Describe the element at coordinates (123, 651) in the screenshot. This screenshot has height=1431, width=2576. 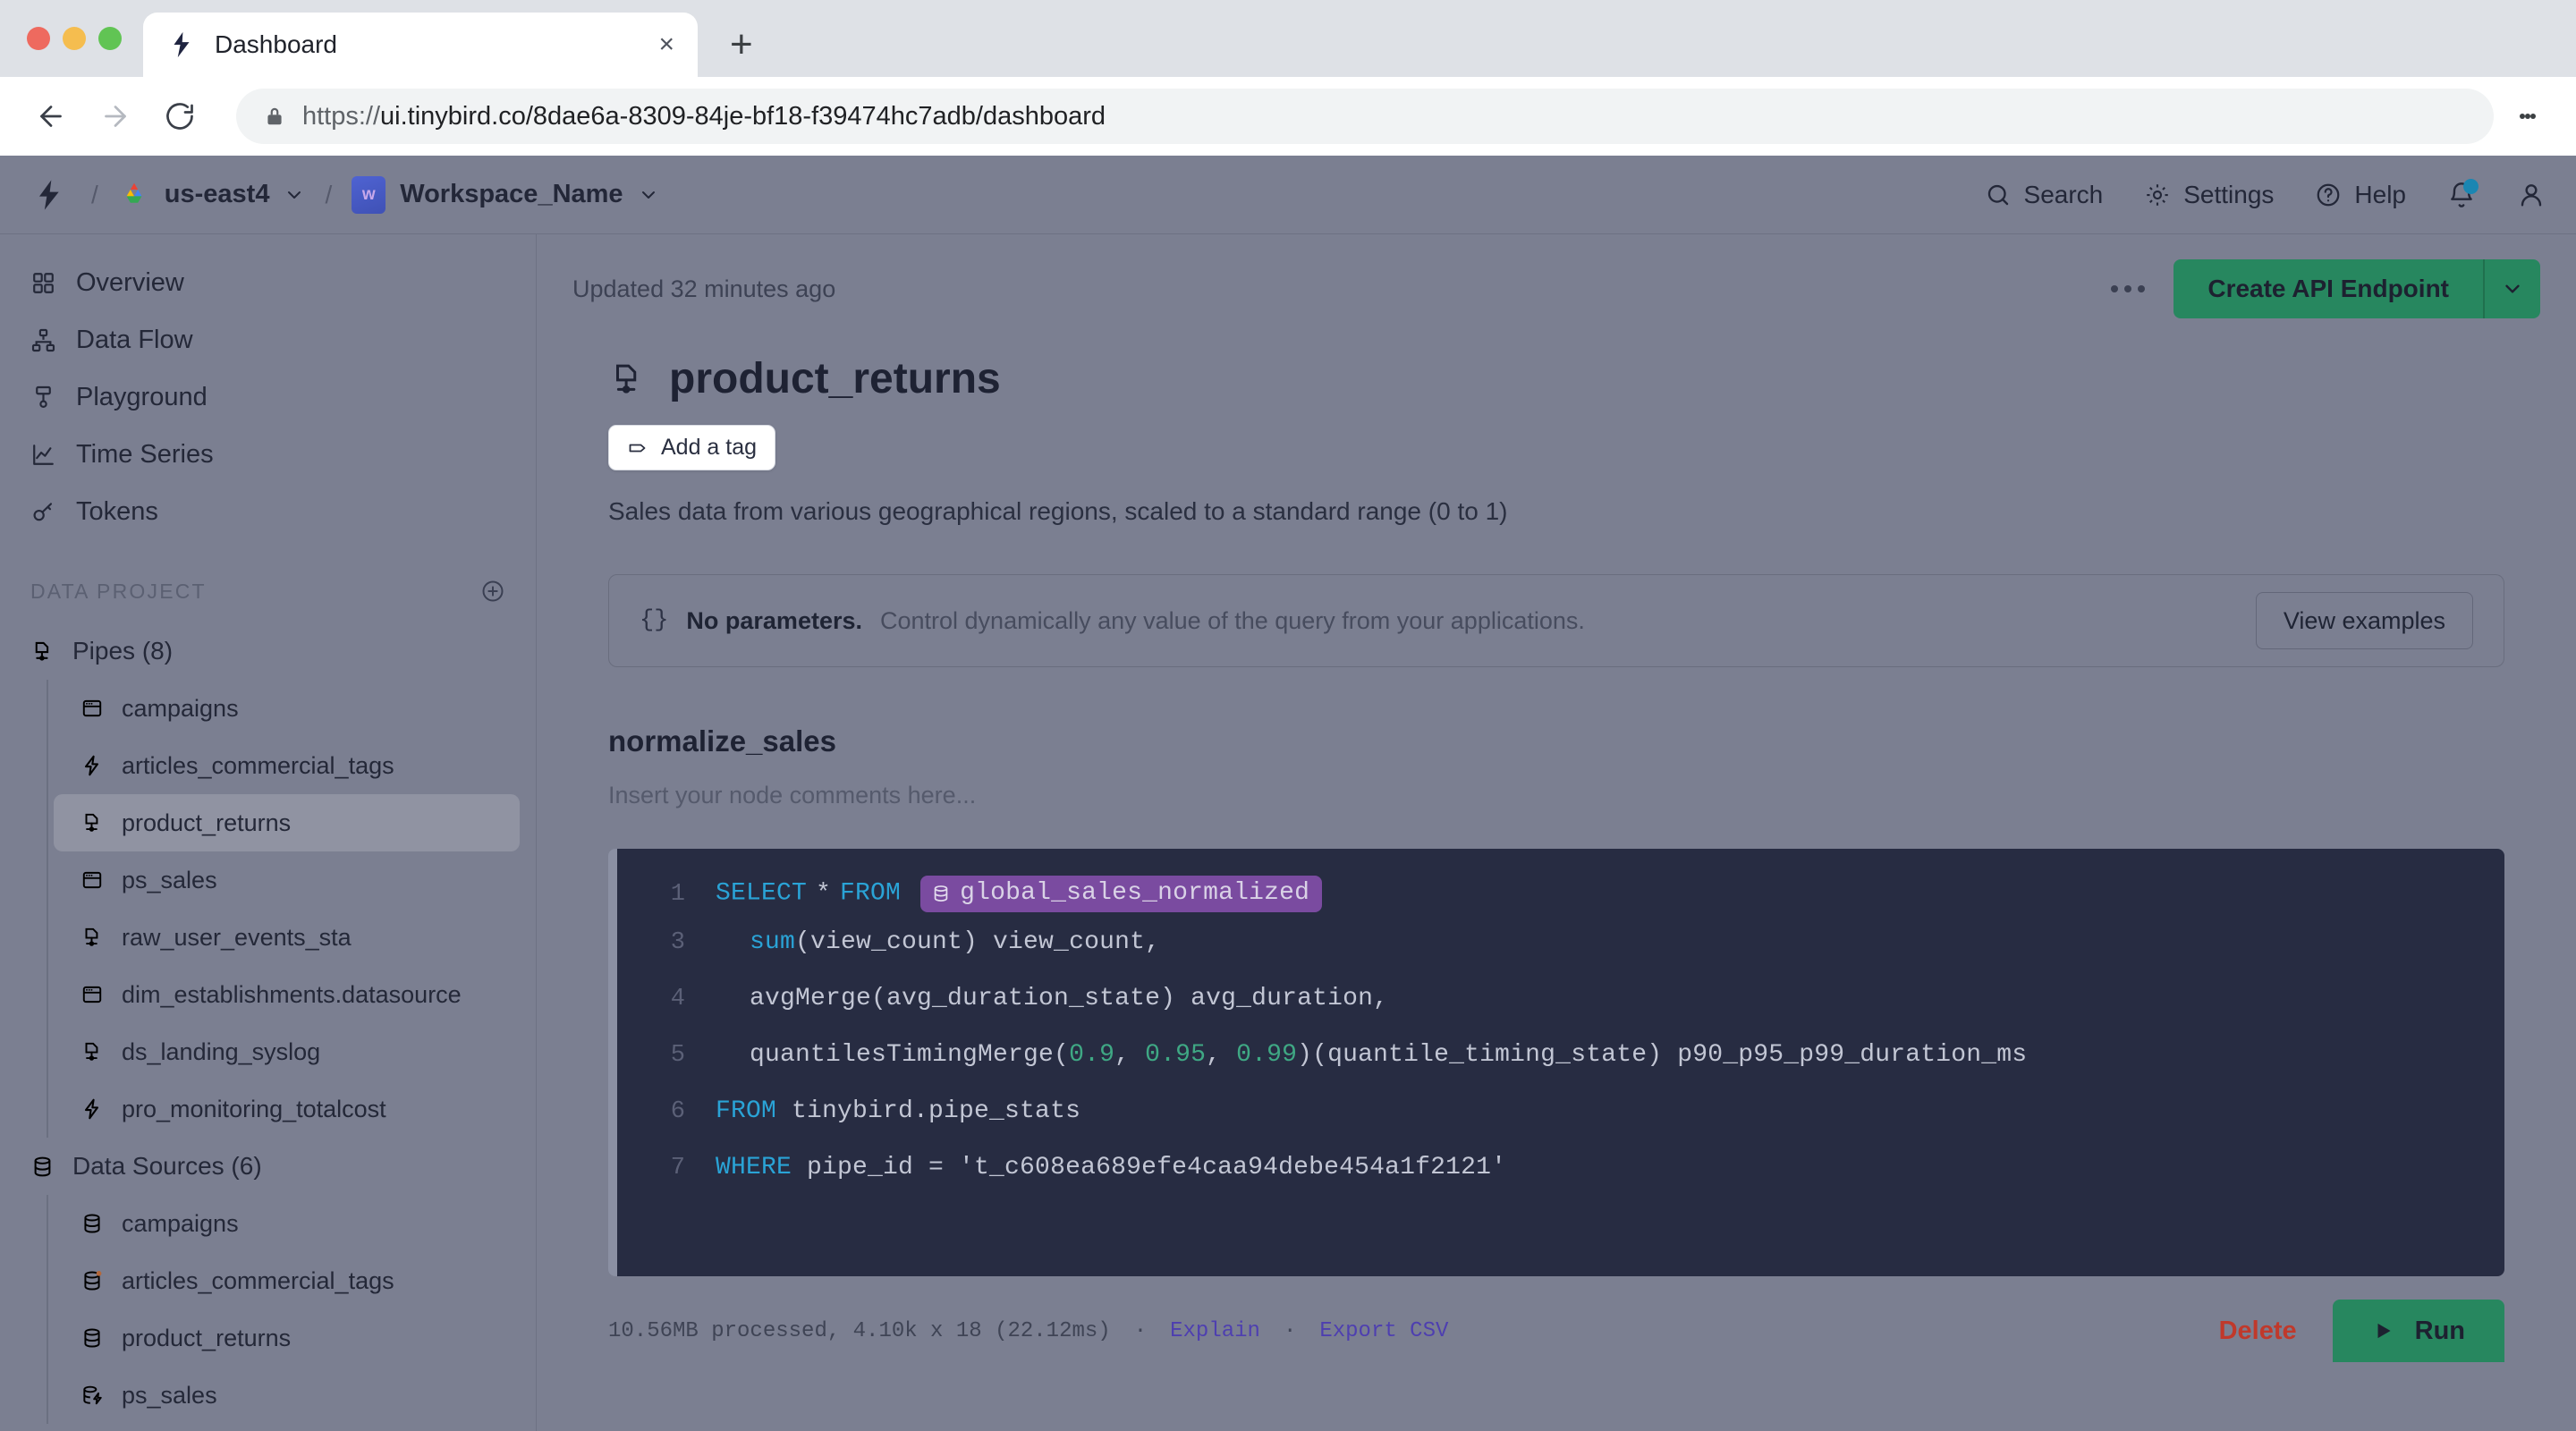
I see `pipes-group-label: Pipes (8)` at that location.